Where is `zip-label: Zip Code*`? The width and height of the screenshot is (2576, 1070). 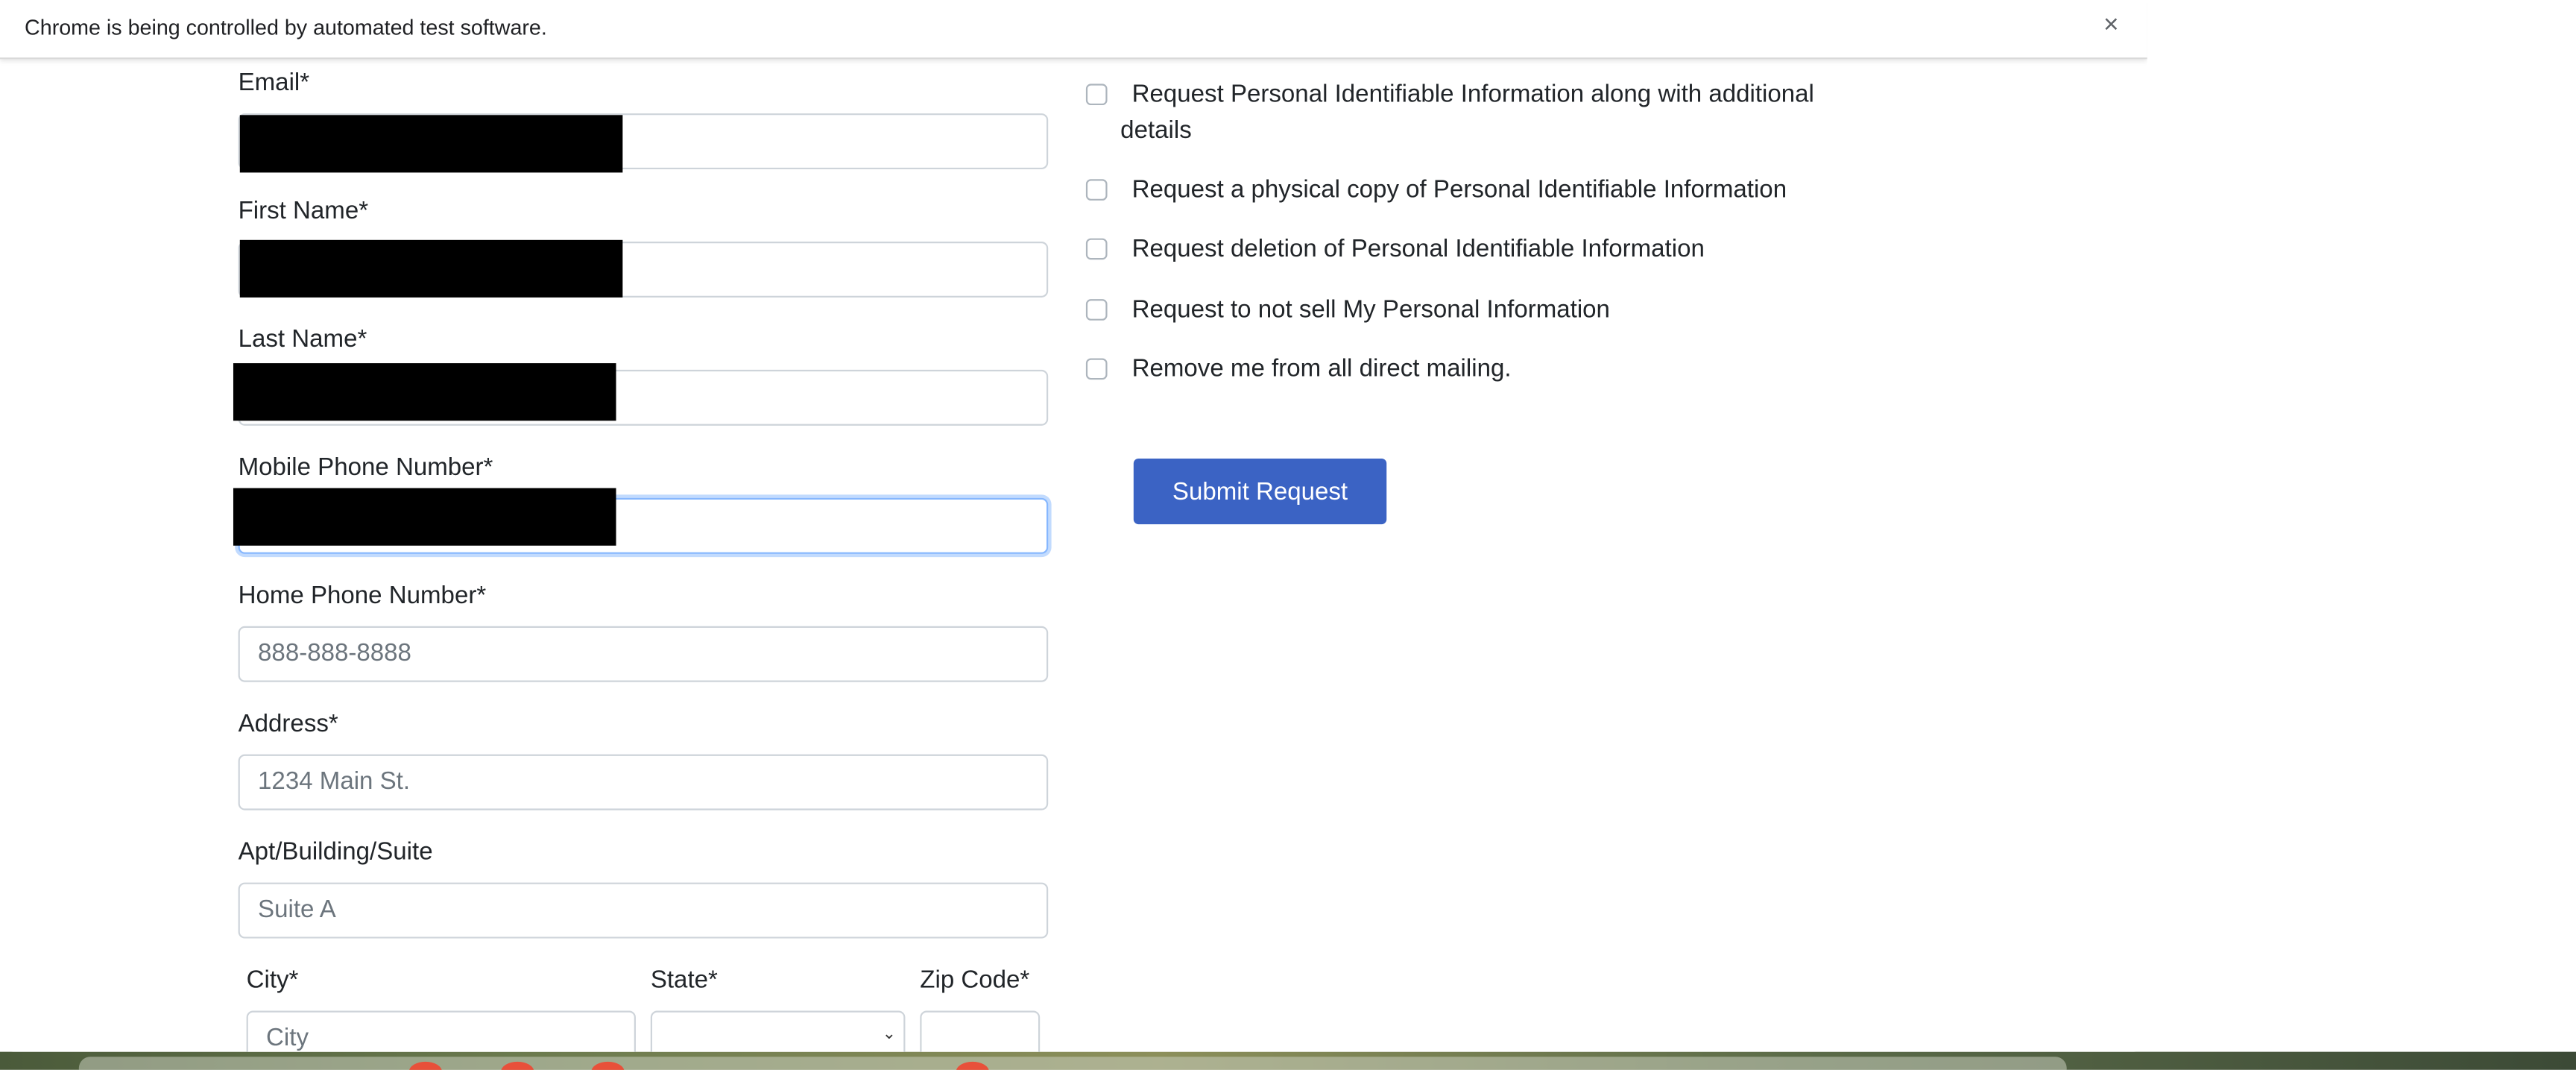
zip-label: Zip Code* is located at coordinates (975, 980).